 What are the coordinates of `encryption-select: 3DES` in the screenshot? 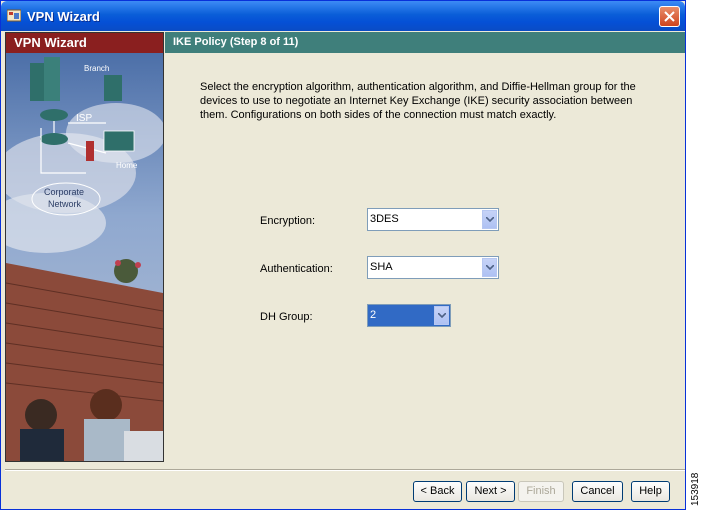 It's located at (433, 219).